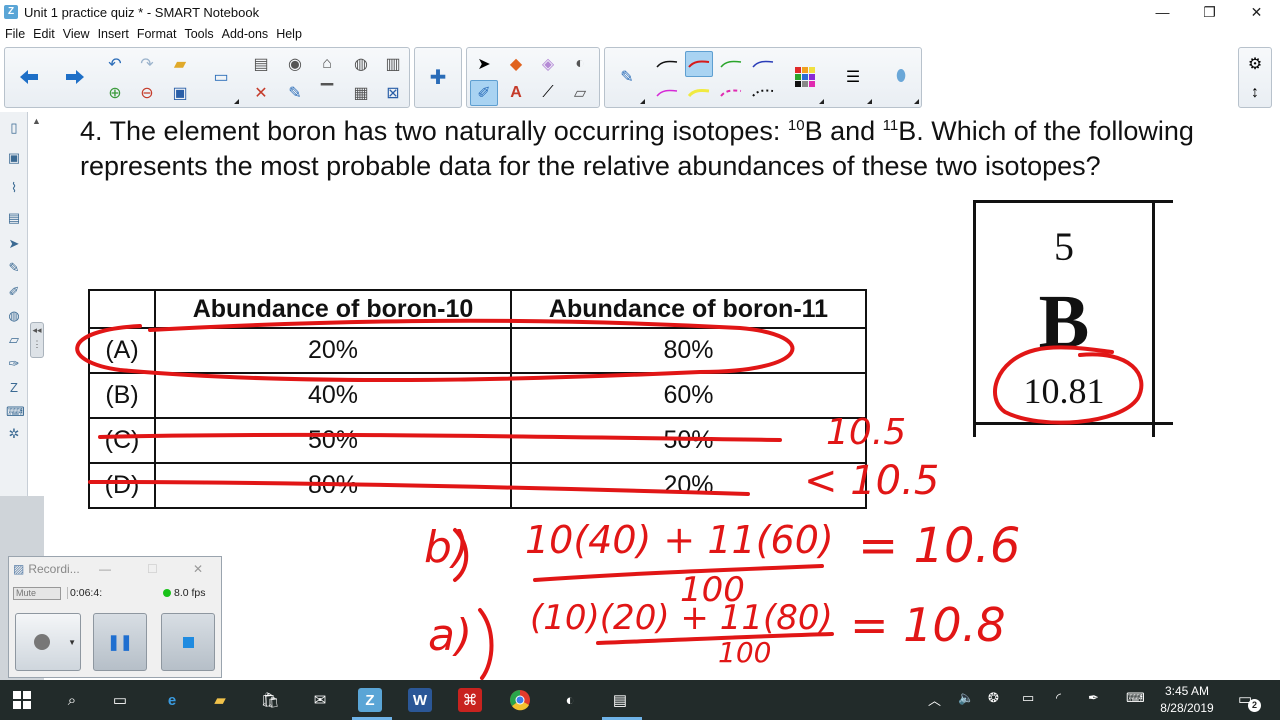 This screenshot has width=1280, height=720. Describe the element at coordinates (361, 64) in the screenshot. I see `internet-browser-icon: ◍` at that location.